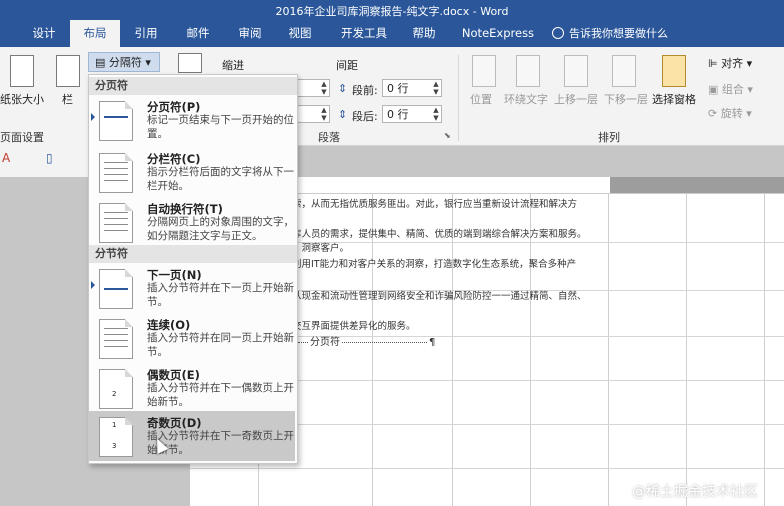 This screenshot has height=506, width=784. I want to click on page-break-label: 分页符, so click(325, 342).